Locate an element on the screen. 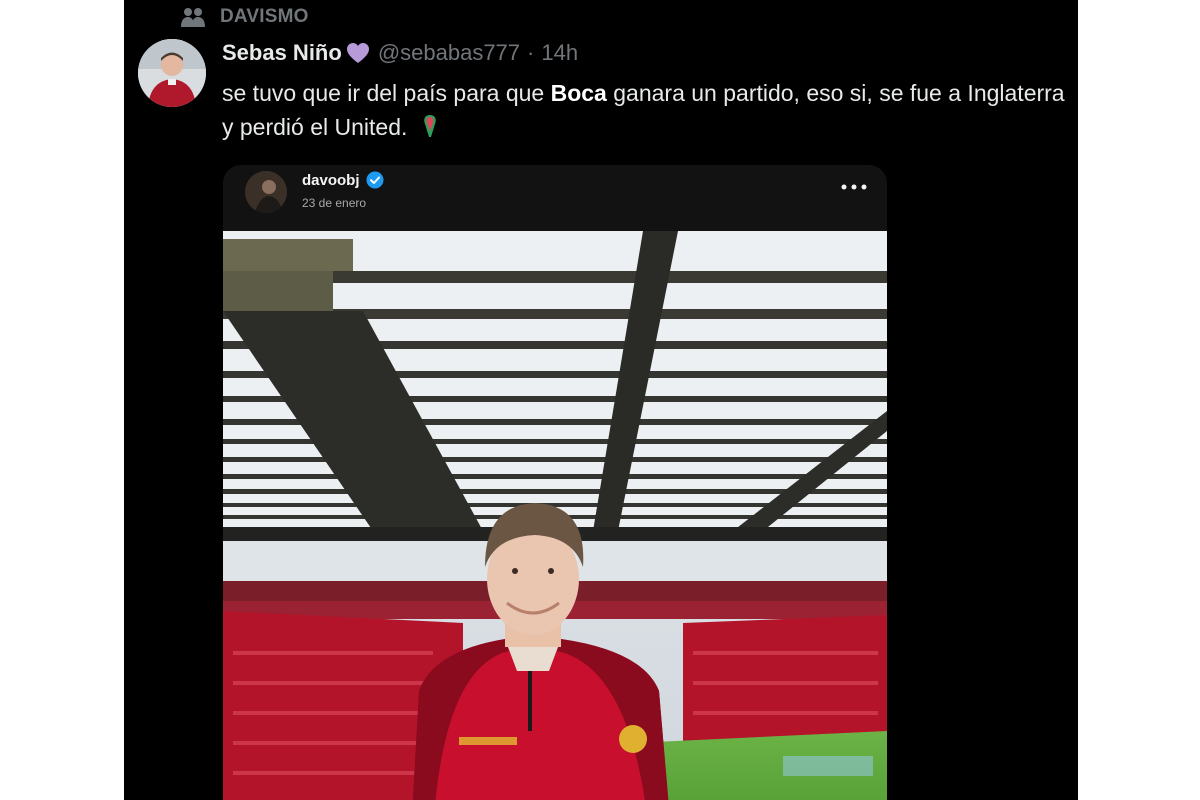  avatar-image is located at coordinates (172, 73).